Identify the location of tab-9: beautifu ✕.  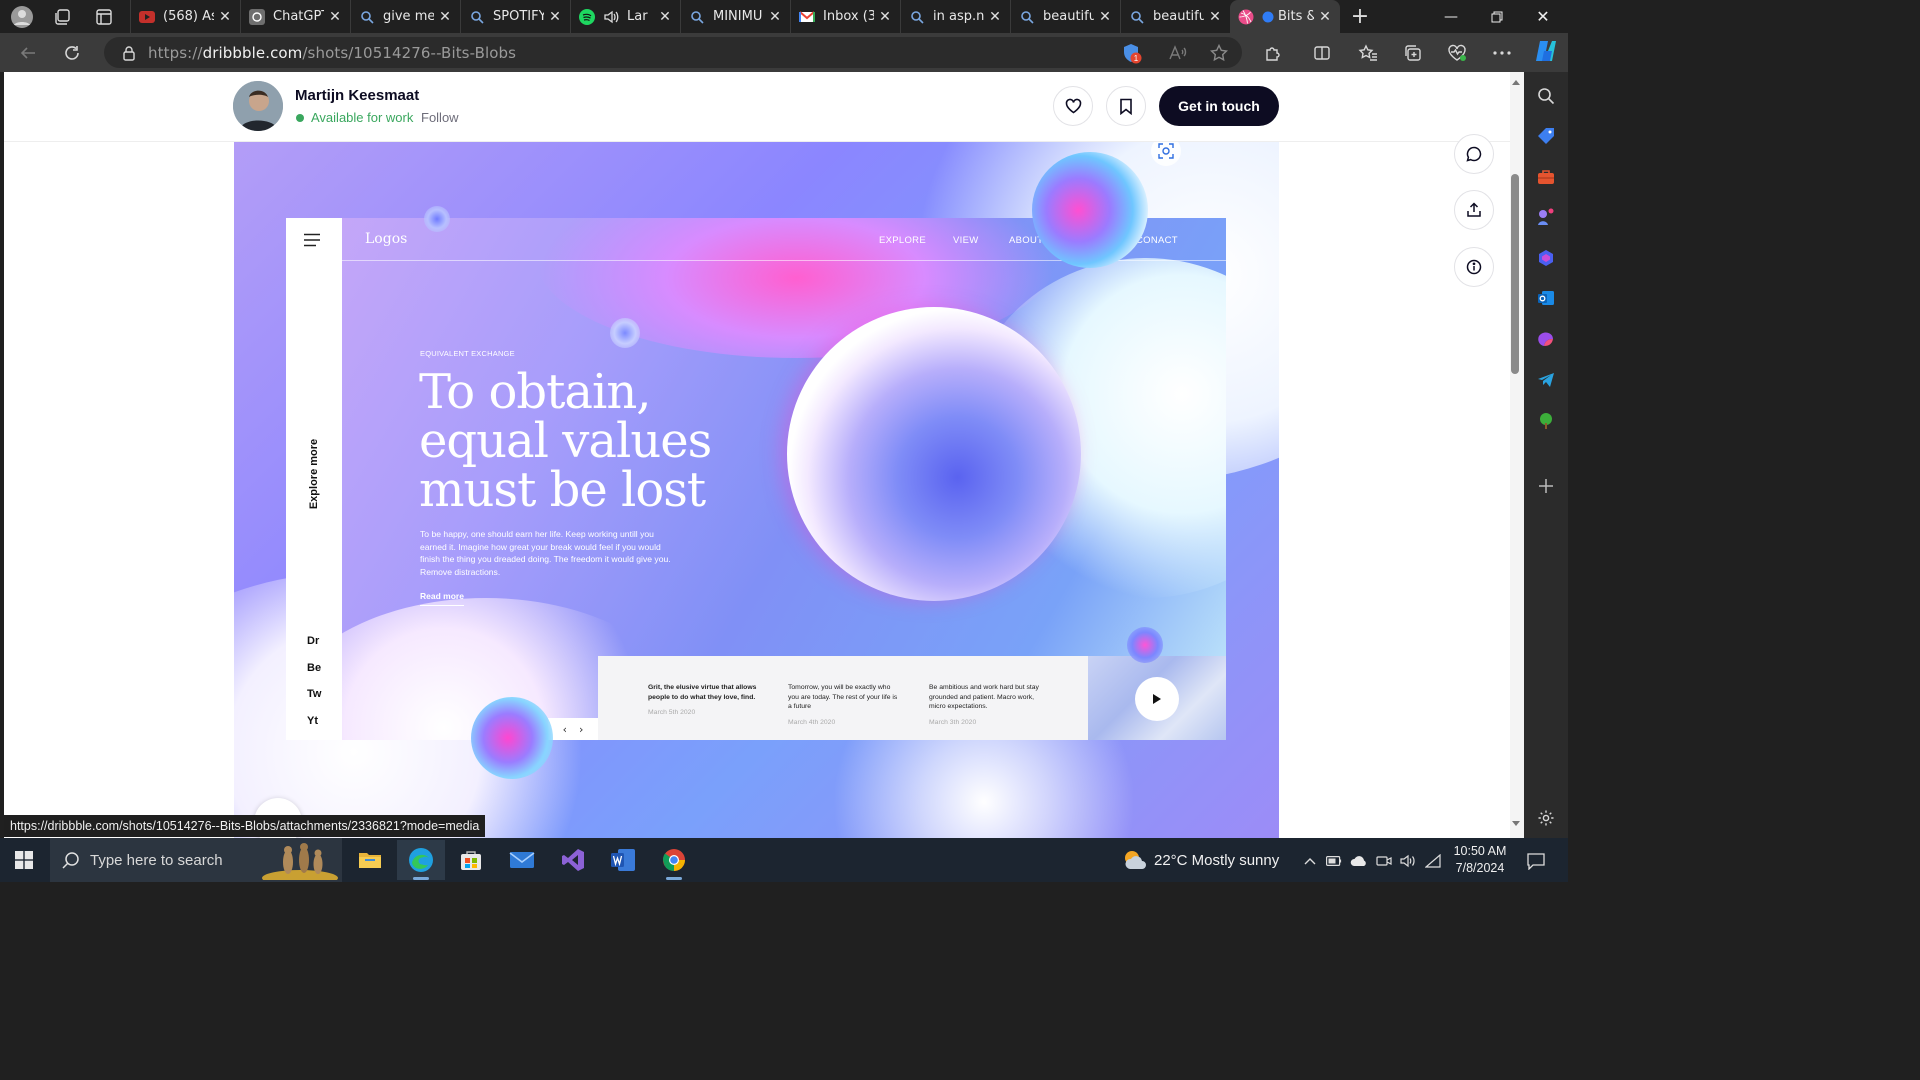
(1175, 16).